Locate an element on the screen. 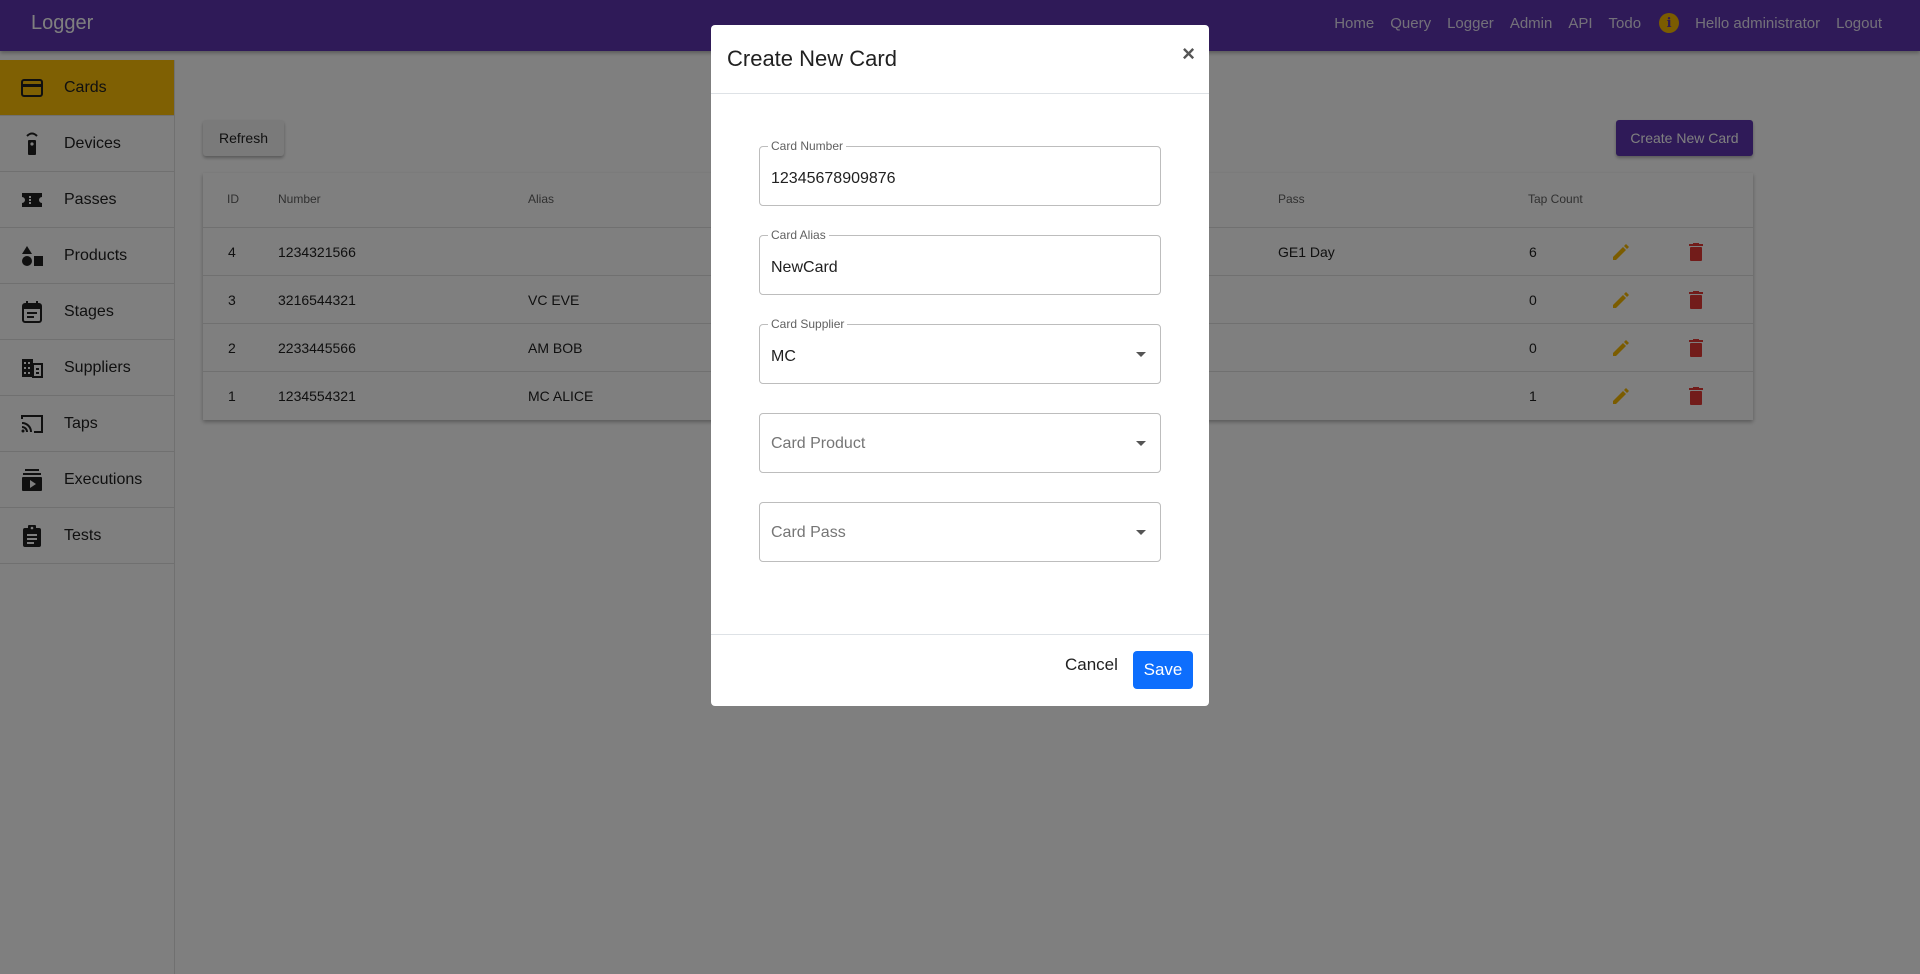  save-button: Save is located at coordinates (1163, 670).